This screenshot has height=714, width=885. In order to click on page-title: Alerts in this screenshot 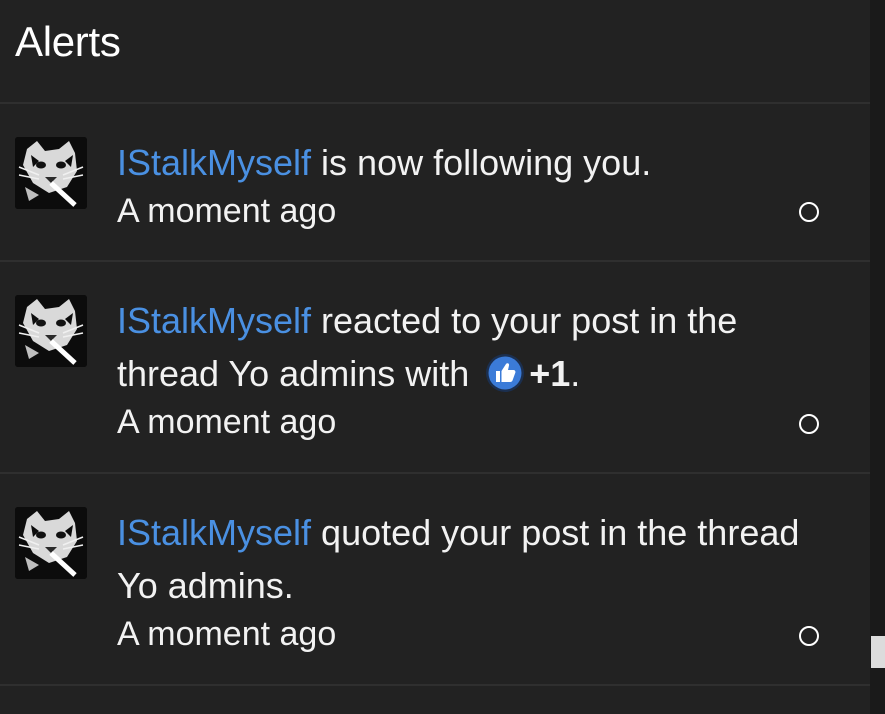, I will do `click(68, 41)`.